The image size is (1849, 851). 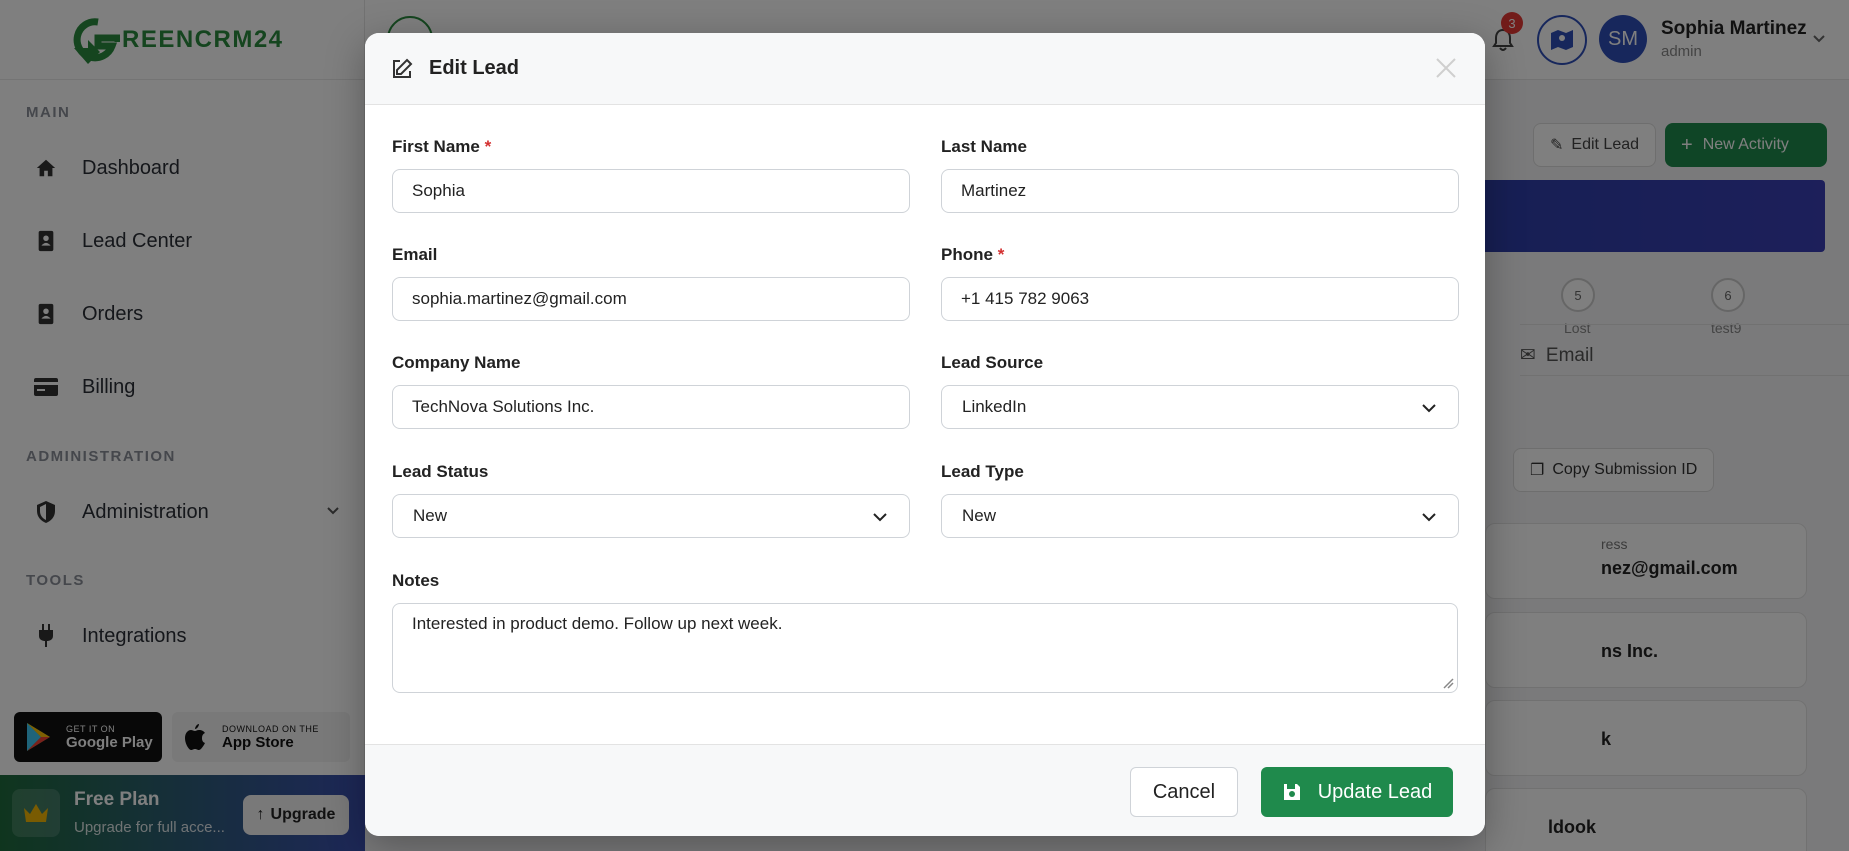 I want to click on label-text: Phone, so click(x=967, y=254).